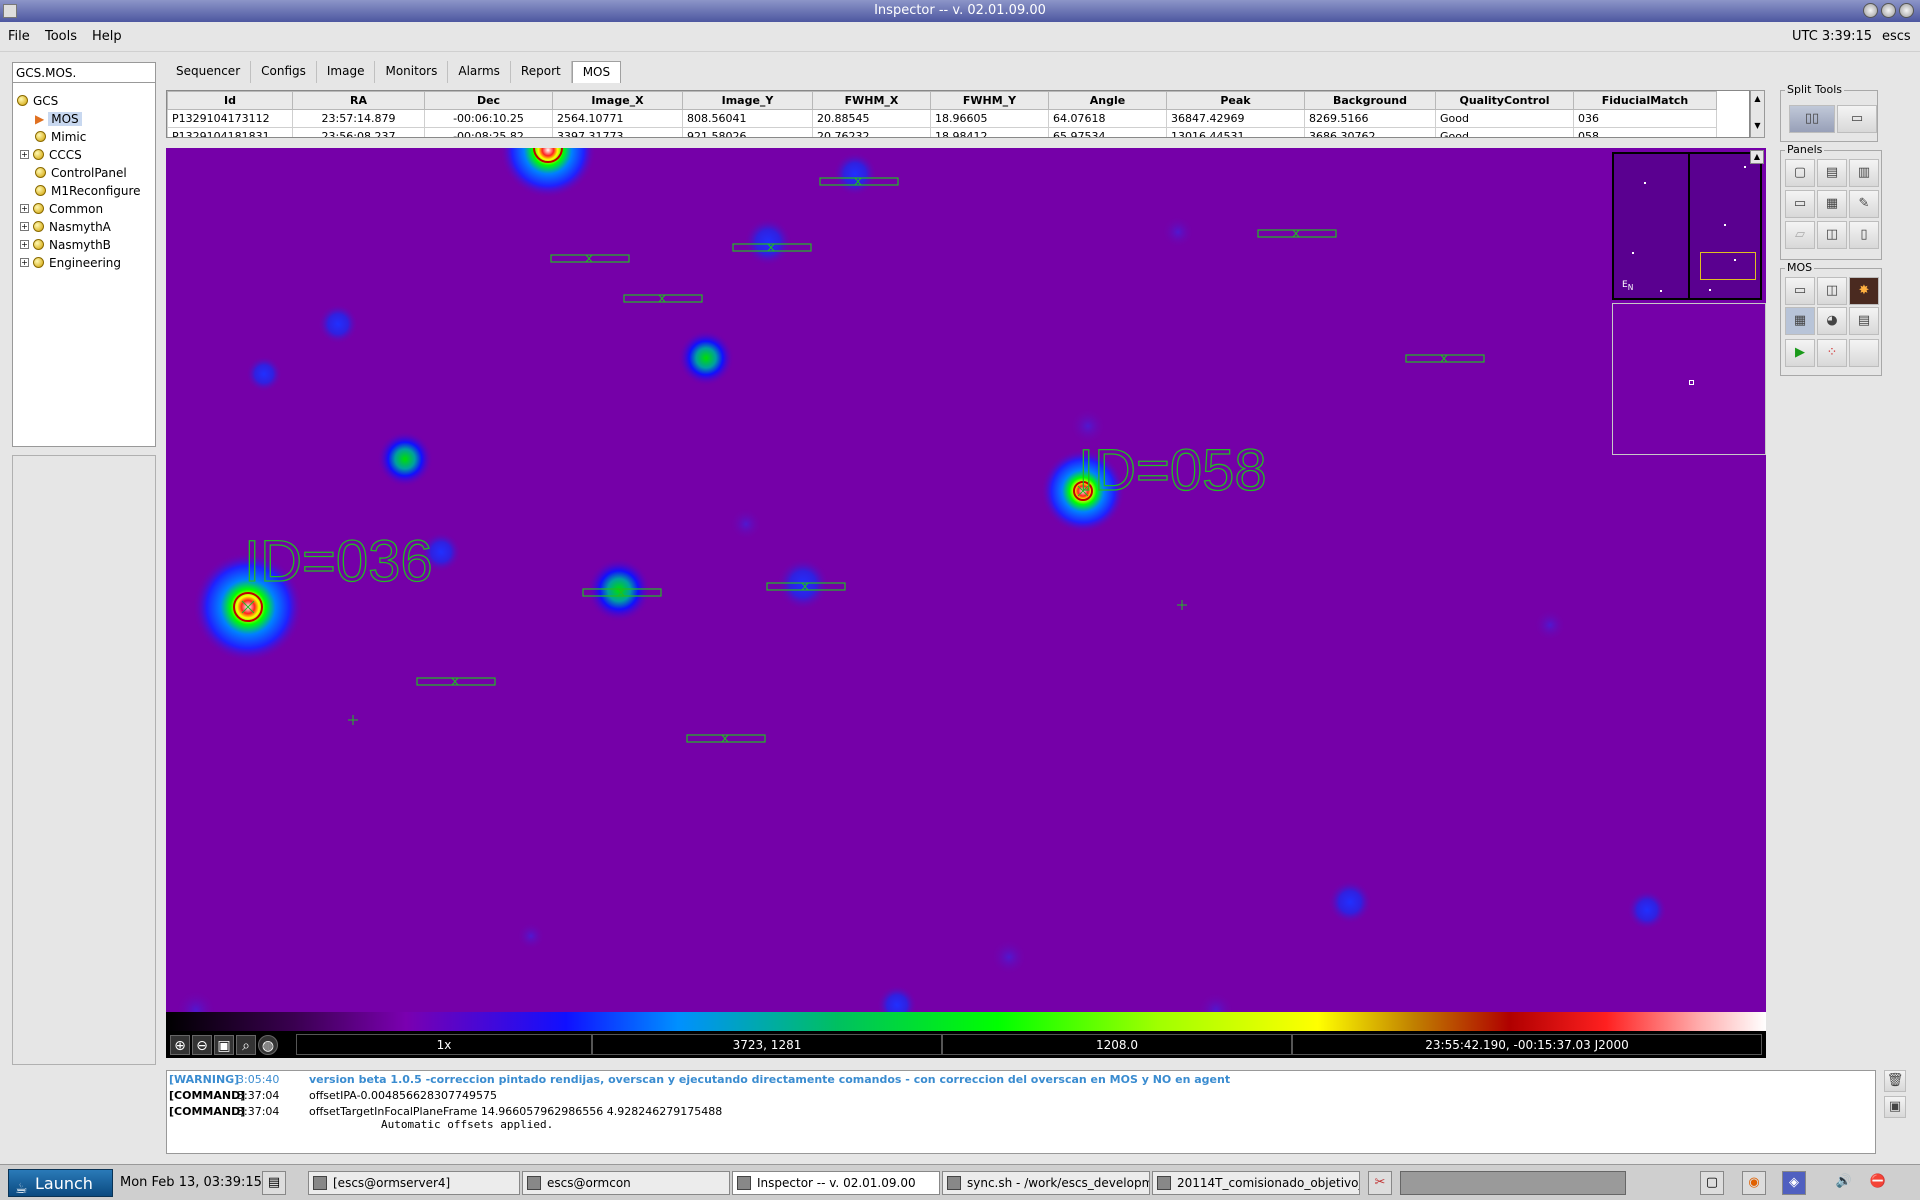  I want to click on layout-icon: ▯, so click(1864, 235).